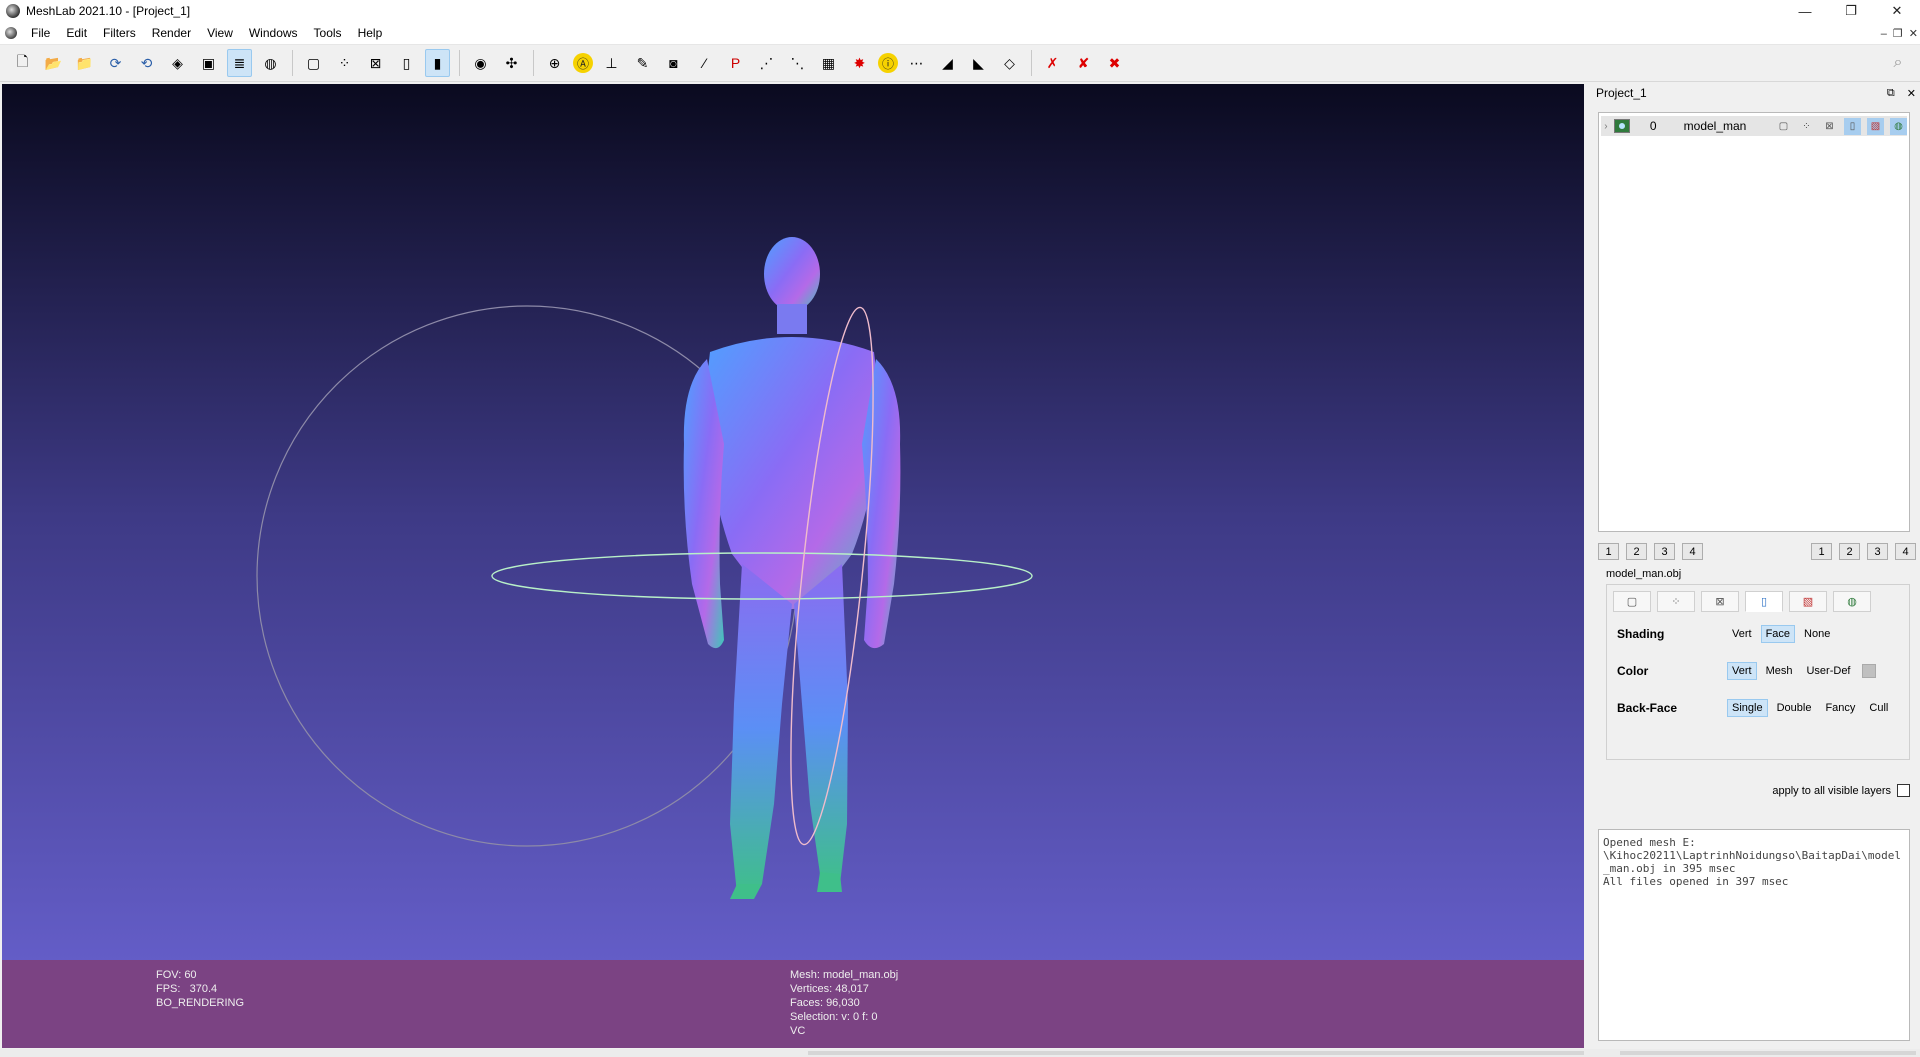 The height and width of the screenshot is (1057, 1920). I want to click on expand-arrow-icon: ›, so click(1606, 126).